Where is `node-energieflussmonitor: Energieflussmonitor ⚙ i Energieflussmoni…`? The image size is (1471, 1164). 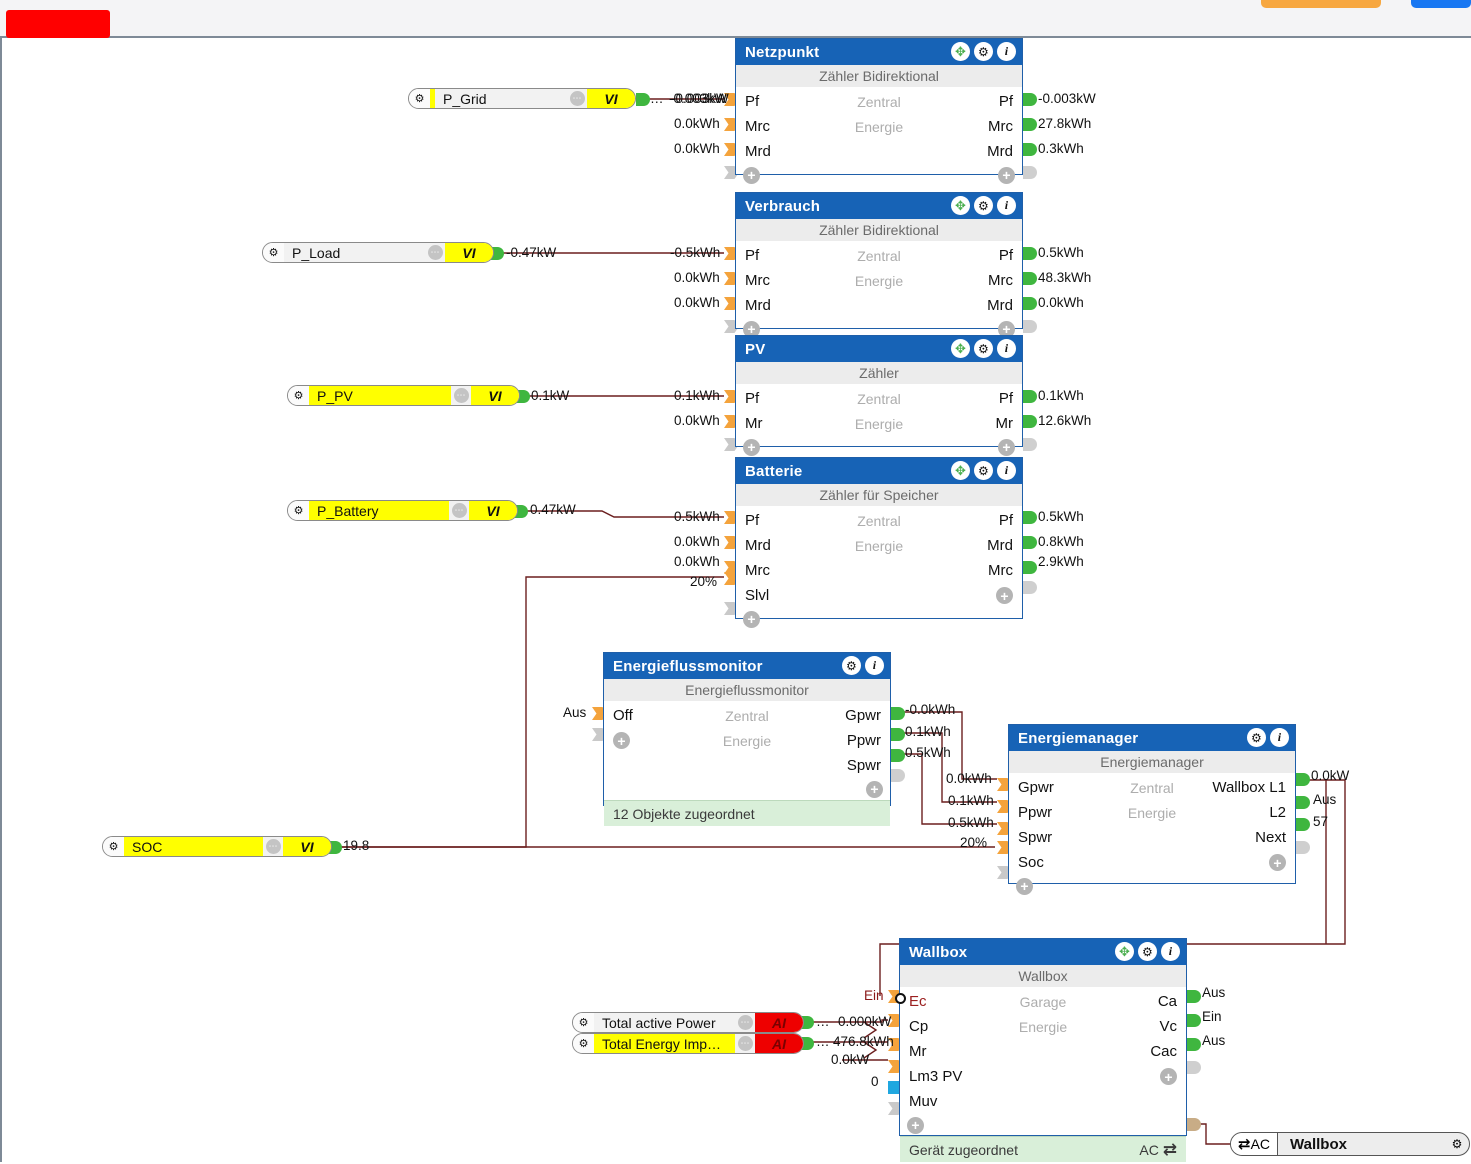 node-energieflussmonitor: Energieflussmonitor ⚙ i Energieflussmoni… is located at coordinates (747, 739).